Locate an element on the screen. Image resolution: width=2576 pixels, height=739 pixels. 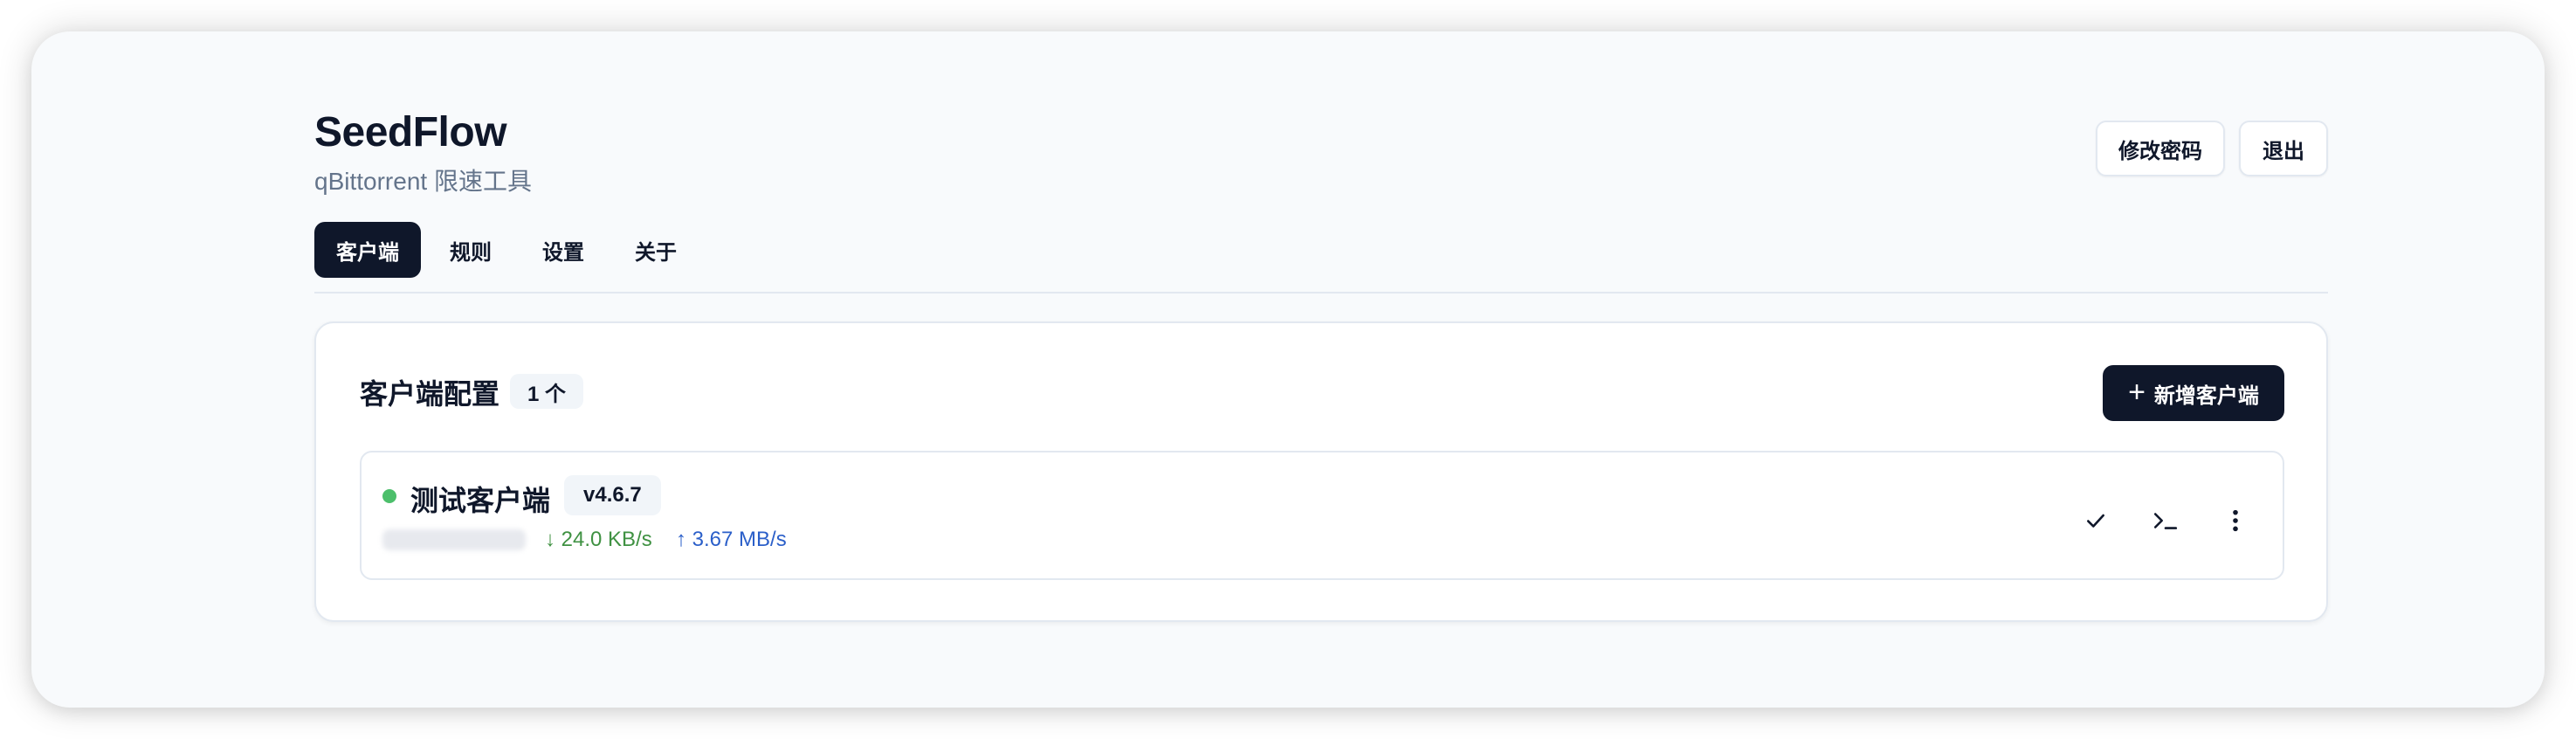
app-subtitle: qBittorrent 限速工具 is located at coordinates (423, 181).